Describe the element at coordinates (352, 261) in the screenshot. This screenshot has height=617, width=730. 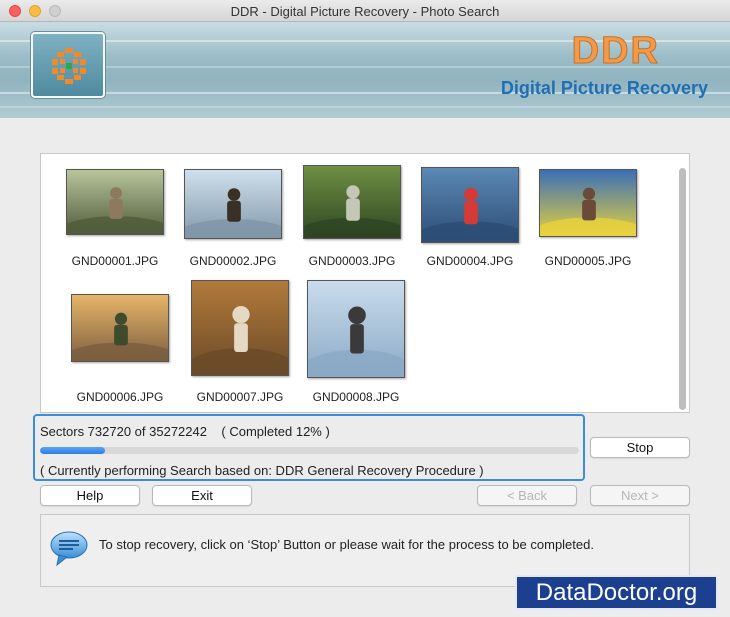
I see `photo-filename-label: GND00003.JPG` at that location.